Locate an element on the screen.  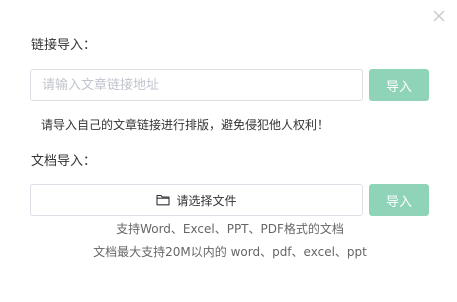
doc-import-button: 导入 is located at coordinates (399, 200).